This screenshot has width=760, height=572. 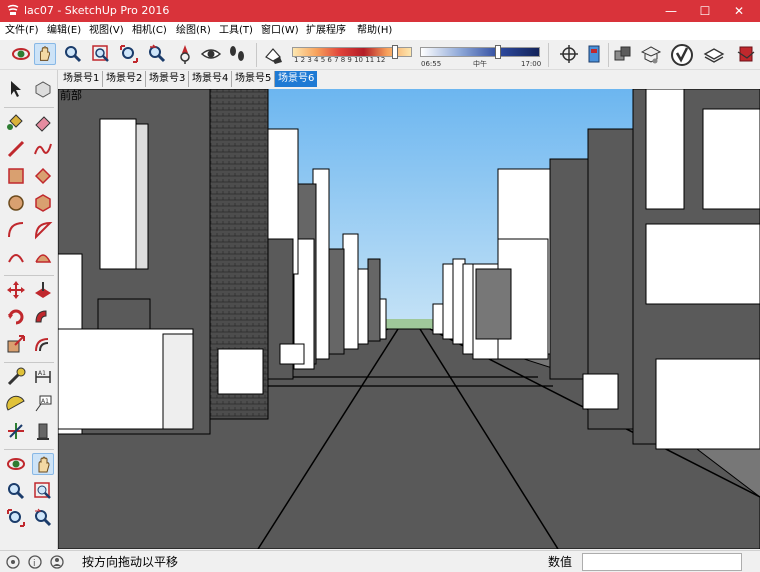 What do you see at coordinates (13, 9) in the screenshot?
I see `sketchup-logo-icon` at bounding box center [13, 9].